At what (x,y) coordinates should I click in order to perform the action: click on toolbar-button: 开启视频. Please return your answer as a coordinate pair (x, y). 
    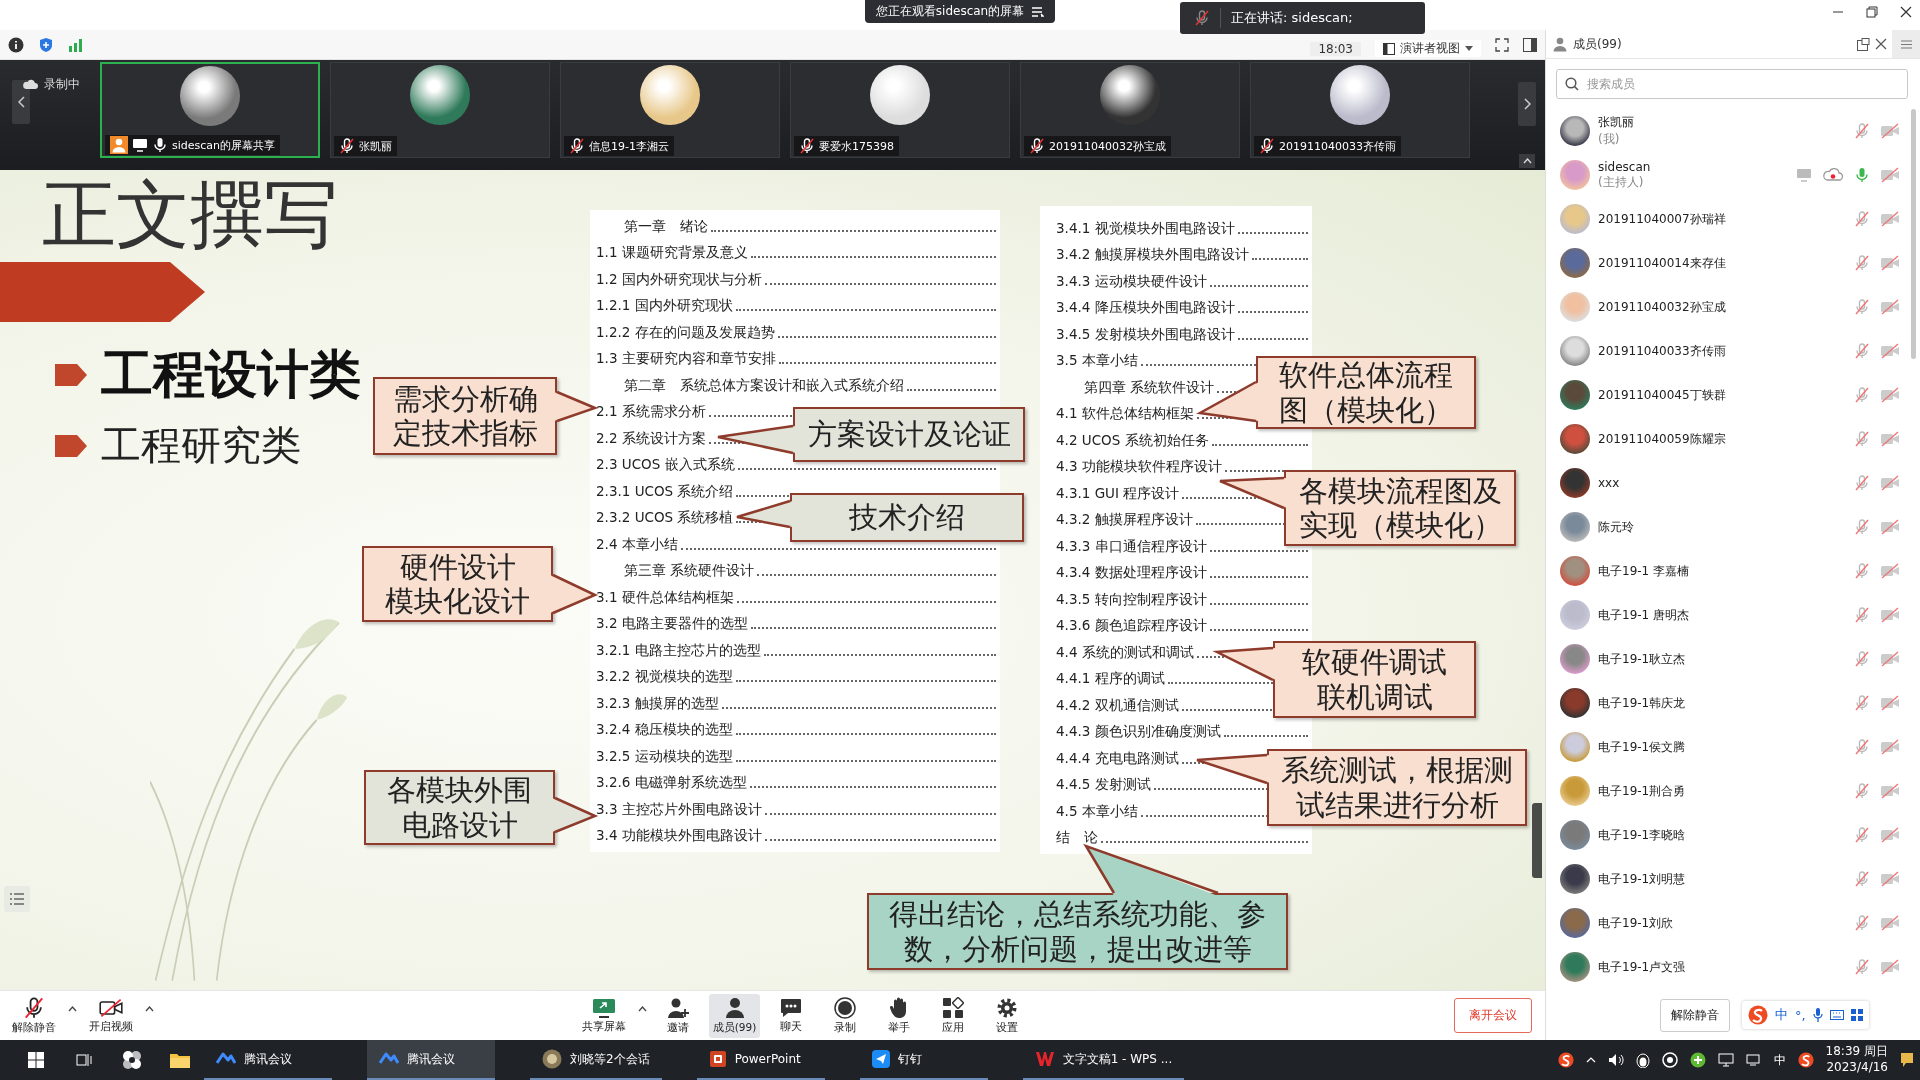
    Looking at the image, I should click on (111, 1015).